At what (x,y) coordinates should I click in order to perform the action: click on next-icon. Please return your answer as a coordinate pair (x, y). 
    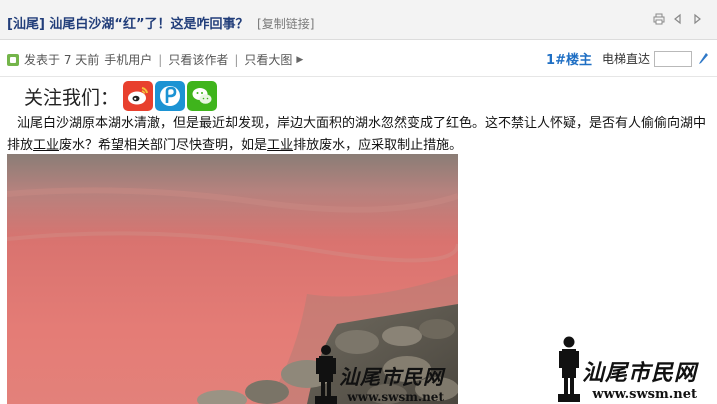
    Looking at the image, I should click on (697, 19).